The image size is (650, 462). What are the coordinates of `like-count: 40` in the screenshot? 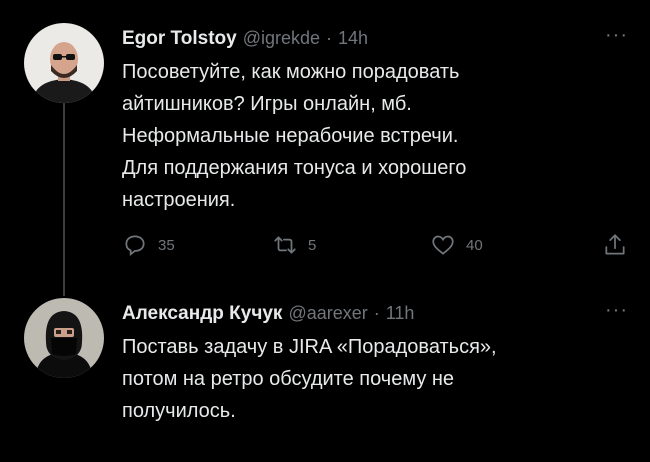 It's located at (474, 245).